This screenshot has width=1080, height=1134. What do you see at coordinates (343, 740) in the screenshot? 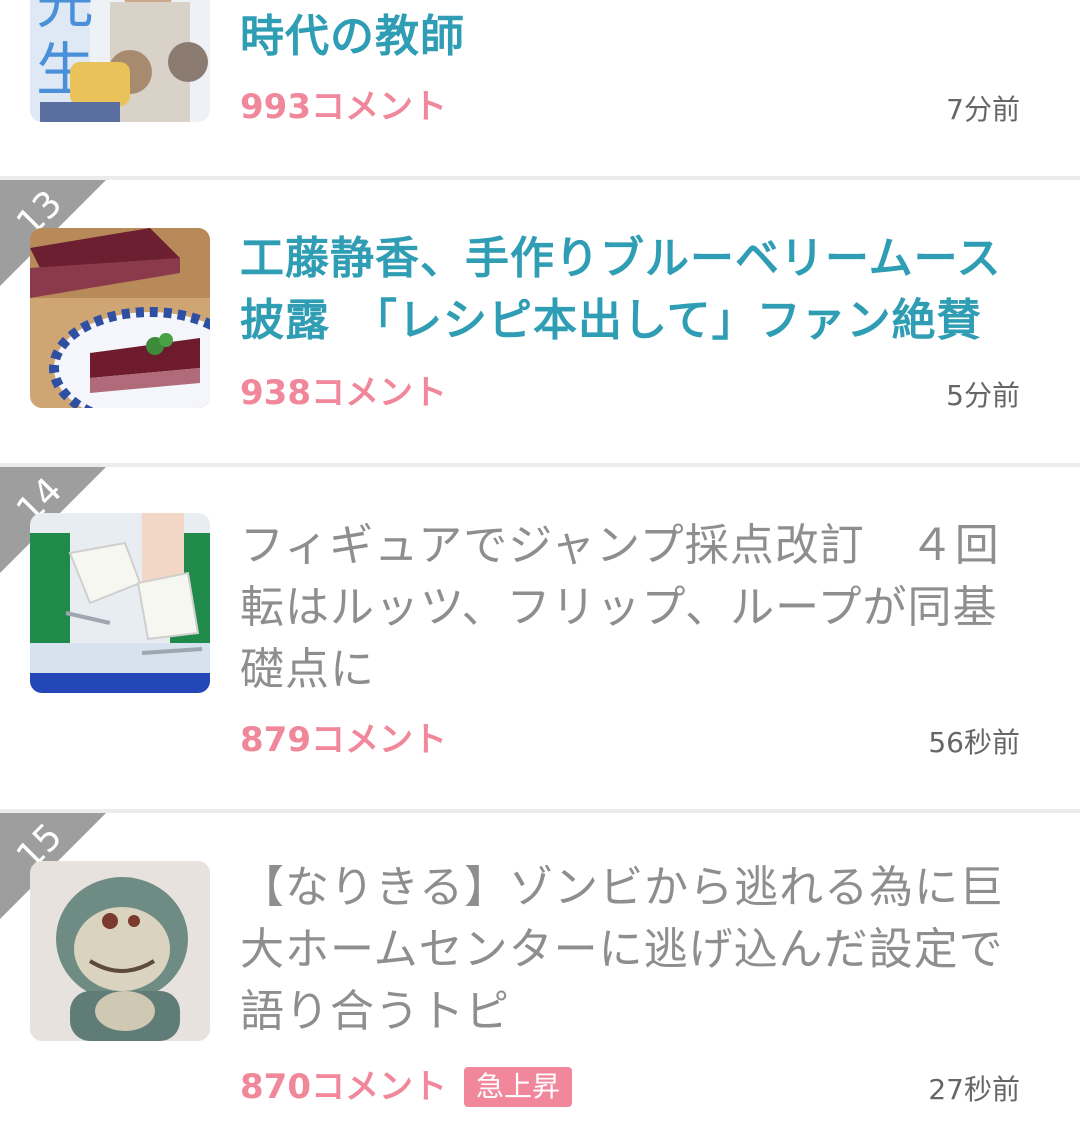
I see `comment-count: 879コメント` at bounding box center [343, 740].